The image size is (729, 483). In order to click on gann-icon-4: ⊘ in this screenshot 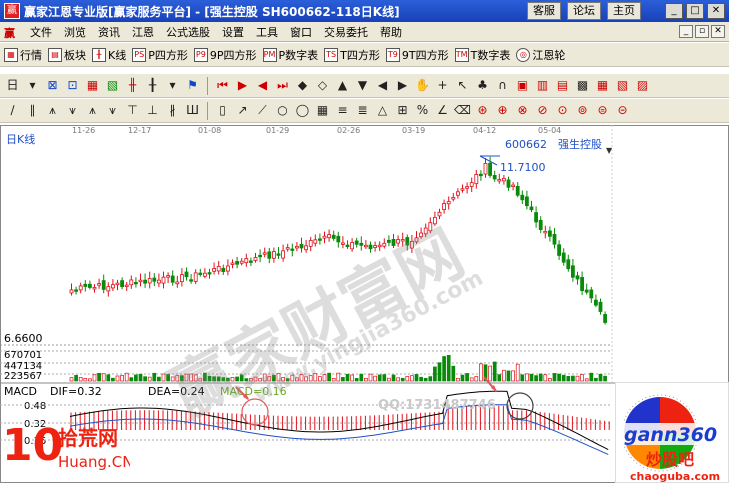, I will do `click(542, 110)`.